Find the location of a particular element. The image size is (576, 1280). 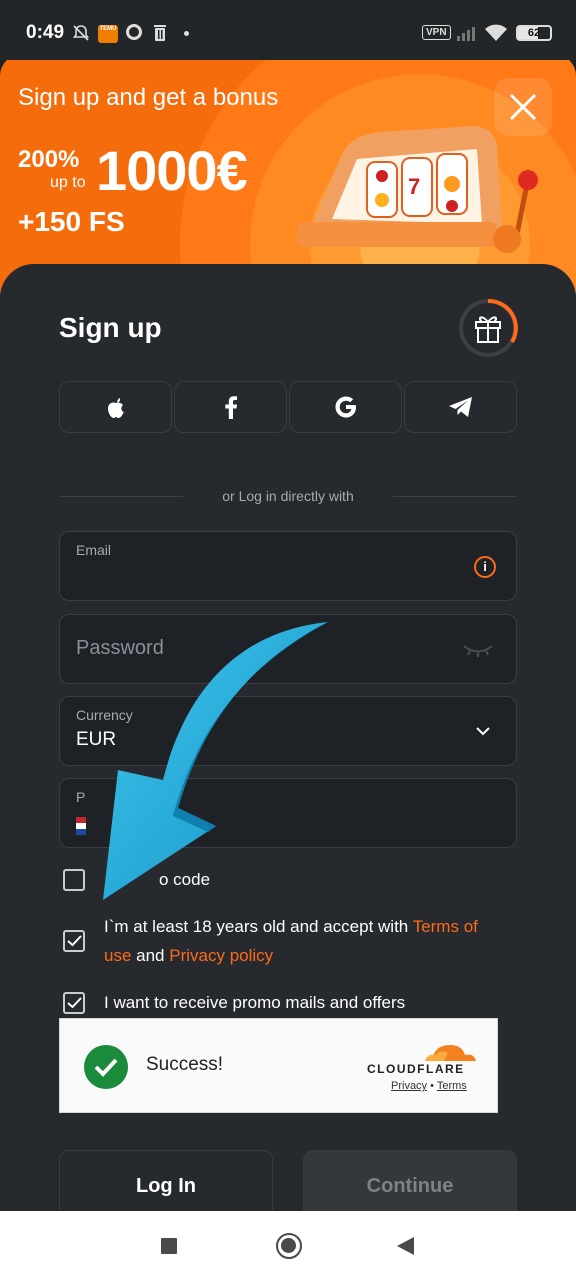

bonus-up-to: up to is located at coordinates (68, 182).